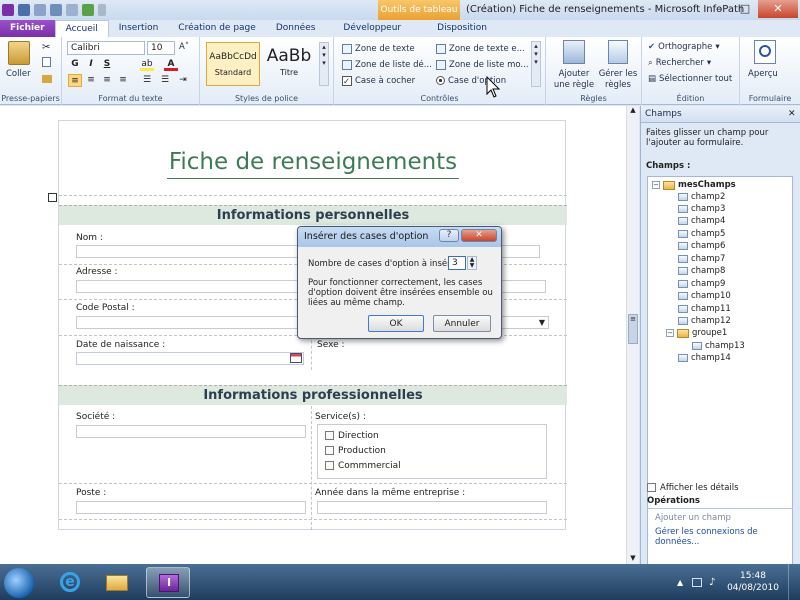 The height and width of the screenshot is (600, 800). What do you see at coordinates (574, 52) in the screenshot?
I see `add-rule-icon` at bounding box center [574, 52].